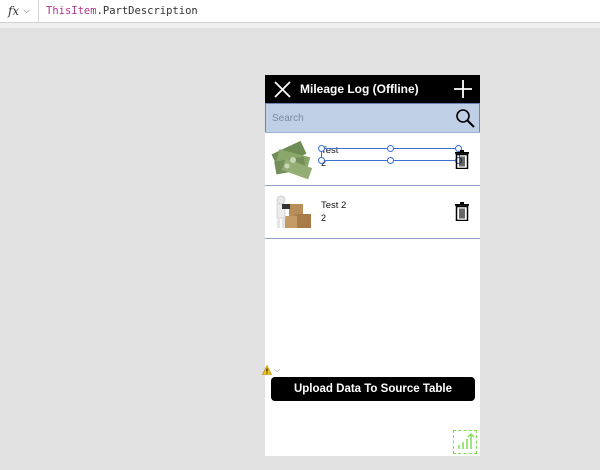 This screenshot has height=470, width=600. I want to click on app-header: Mileage Log (Offline), so click(372, 89).